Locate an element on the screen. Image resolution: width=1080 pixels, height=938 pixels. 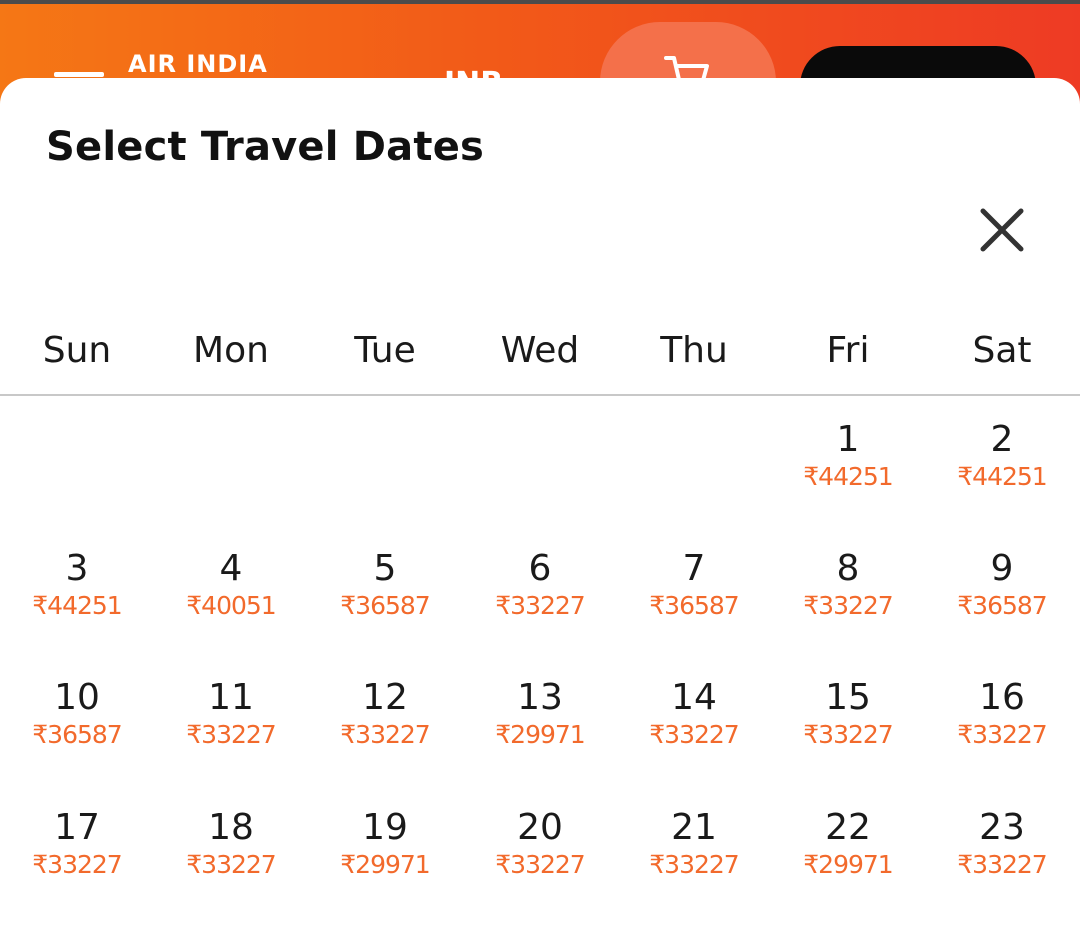
day-number: 6 is located at coordinates (540, 568).